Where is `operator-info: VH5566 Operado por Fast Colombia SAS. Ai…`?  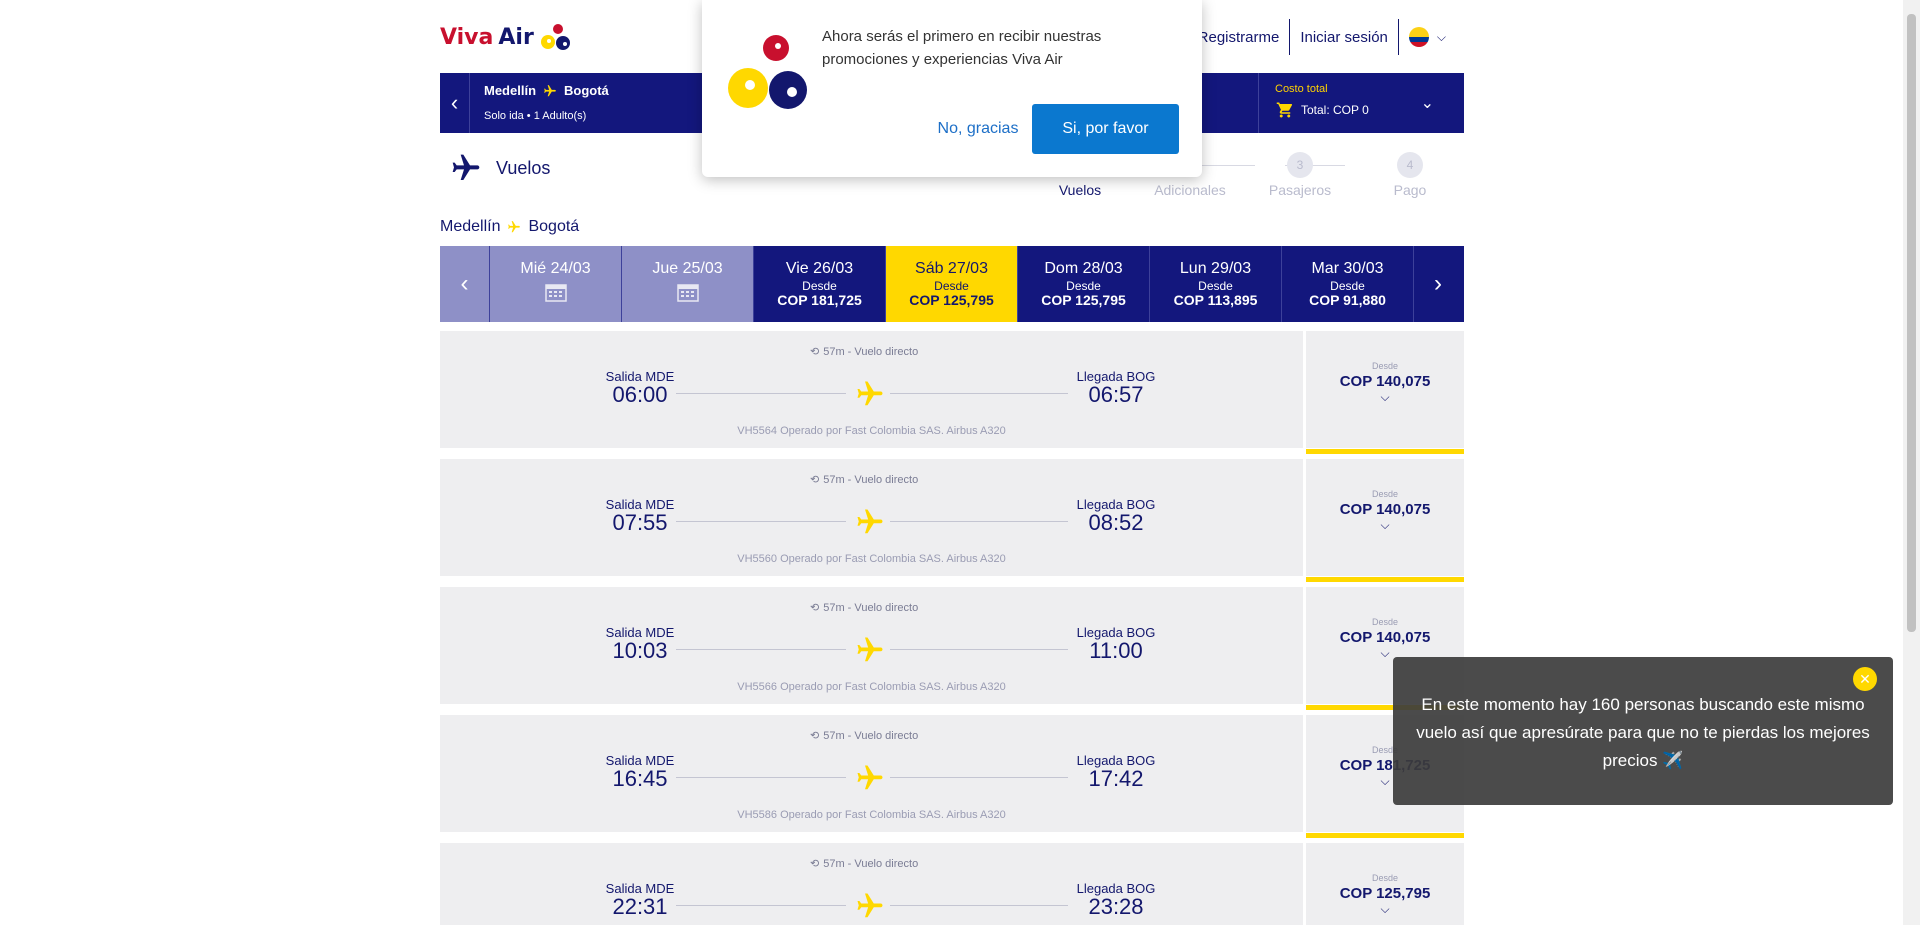
operator-info: VH5566 Operado por Fast Colombia SAS. Ai… is located at coordinates (871, 687).